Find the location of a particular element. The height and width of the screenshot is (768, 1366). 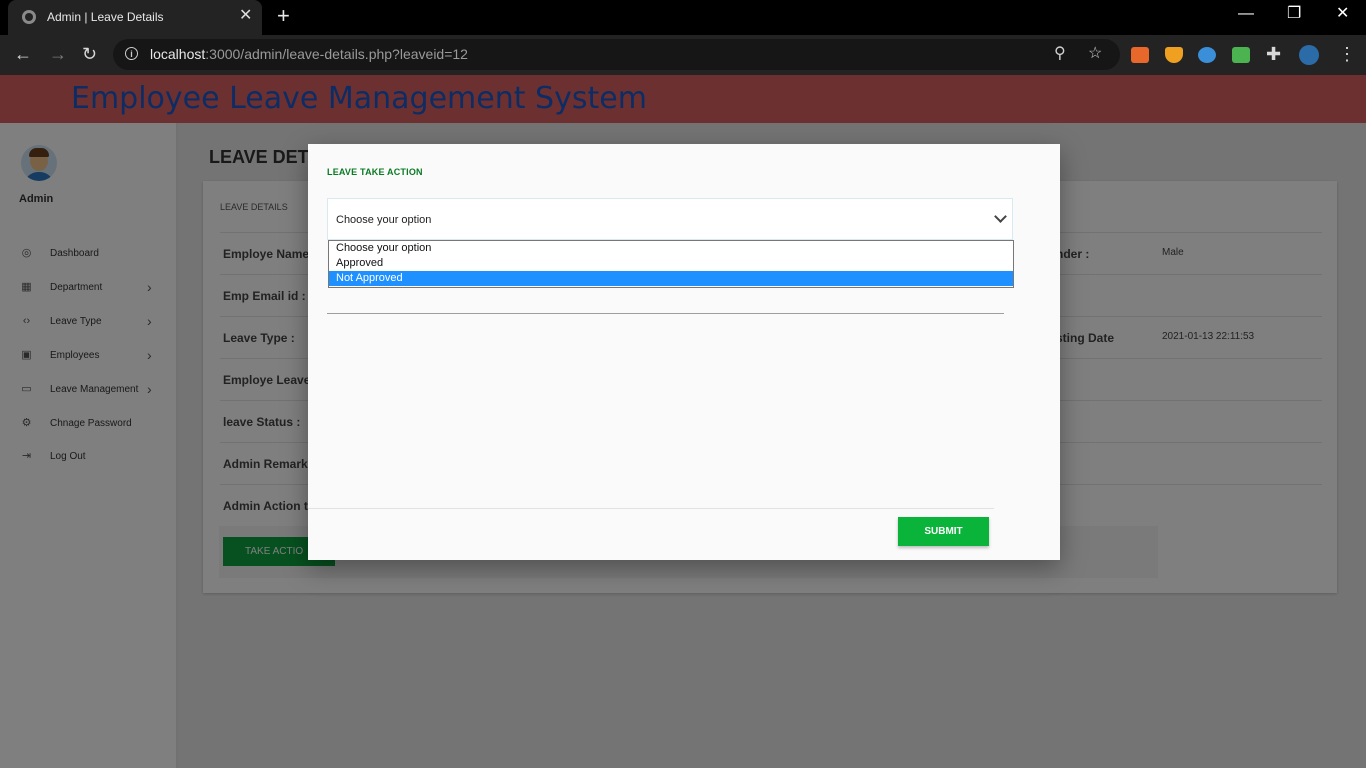

forward-icon: → is located at coordinates (58, 54).